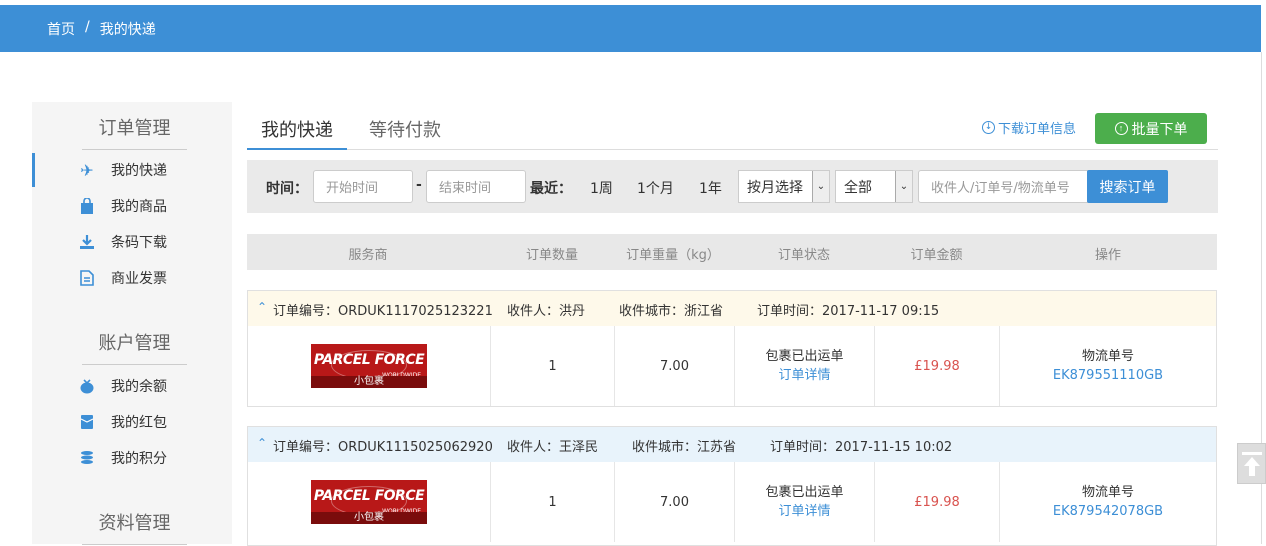 The width and height of the screenshot is (1266, 546). I want to click on document-icon, so click(87, 278).